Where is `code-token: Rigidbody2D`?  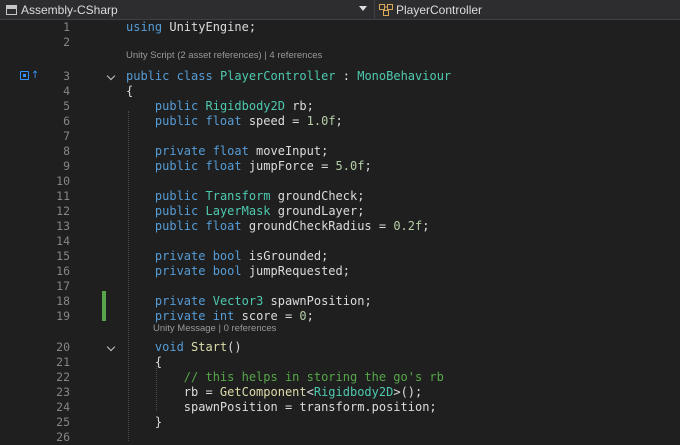 code-token: Rigidbody2D is located at coordinates (353, 392).